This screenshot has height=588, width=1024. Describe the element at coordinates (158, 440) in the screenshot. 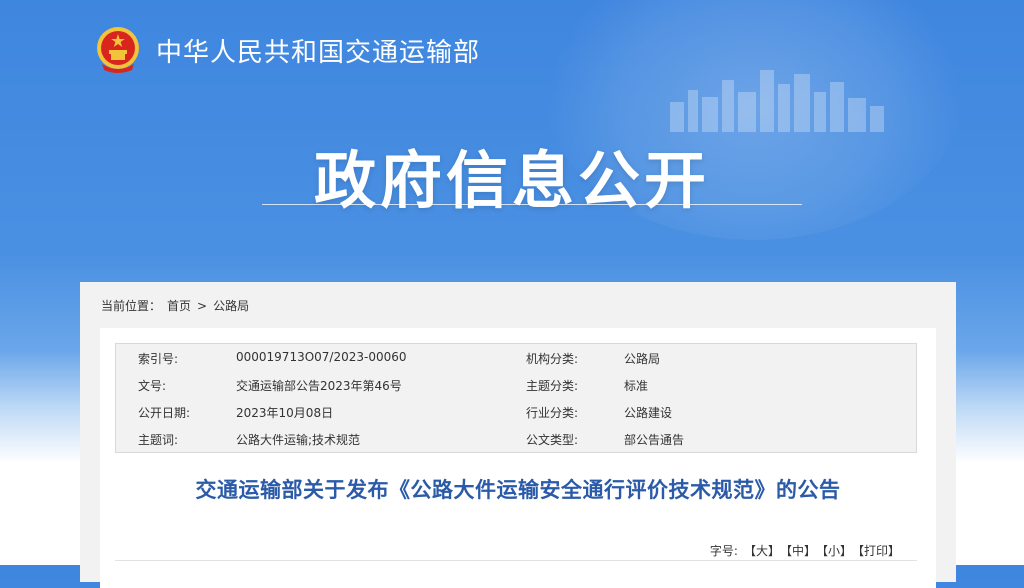

I see `meta-label-keywords: 主题词:` at that location.